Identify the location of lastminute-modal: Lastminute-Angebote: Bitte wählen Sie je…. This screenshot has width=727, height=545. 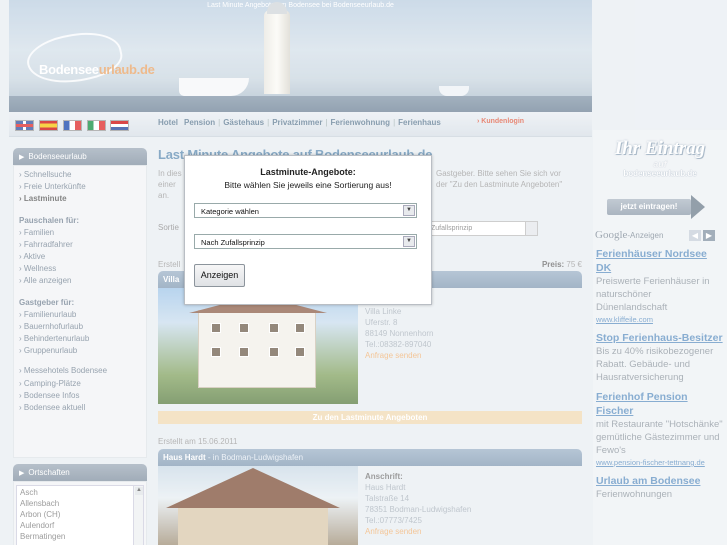
(308, 230).